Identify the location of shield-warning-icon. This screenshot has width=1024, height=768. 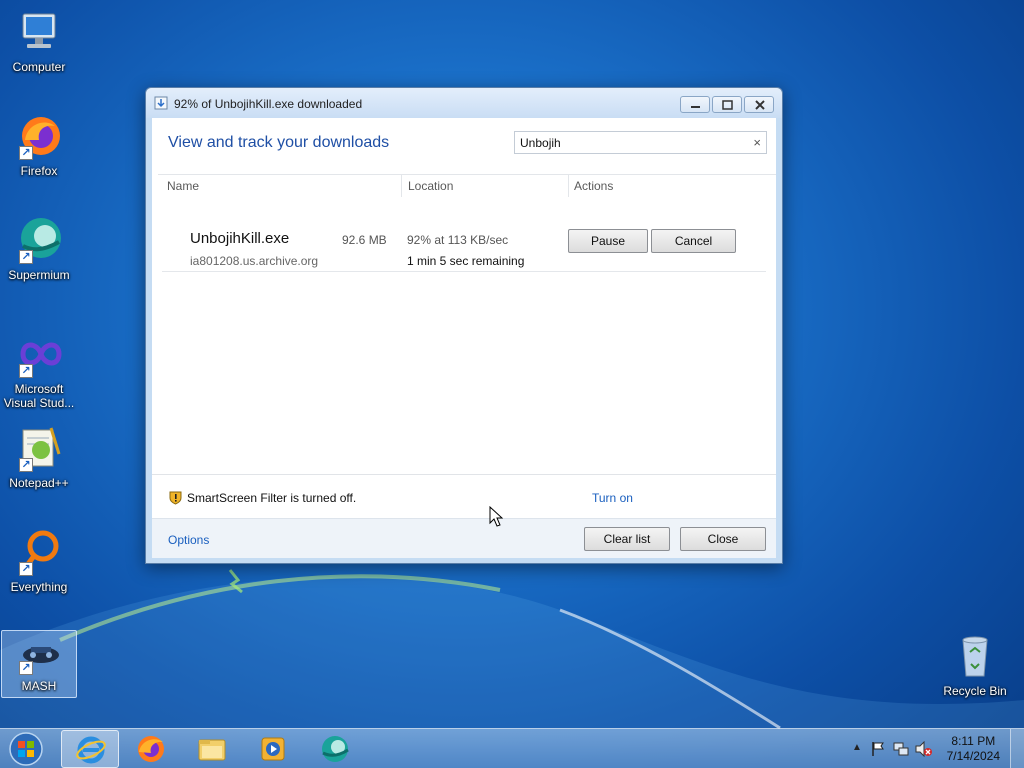
(175, 498).